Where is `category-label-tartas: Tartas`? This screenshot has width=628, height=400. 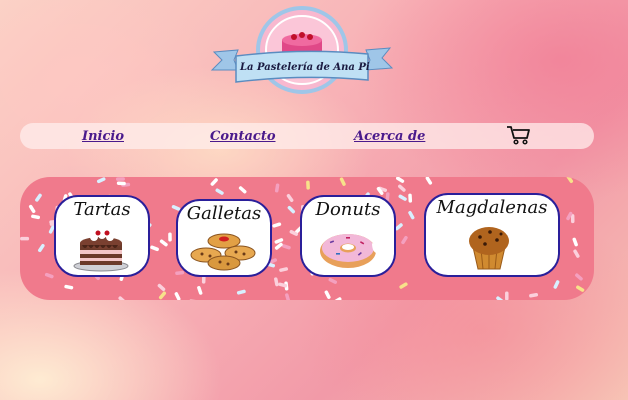 category-label-tartas: Tartas is located at coordinates (102, 209).